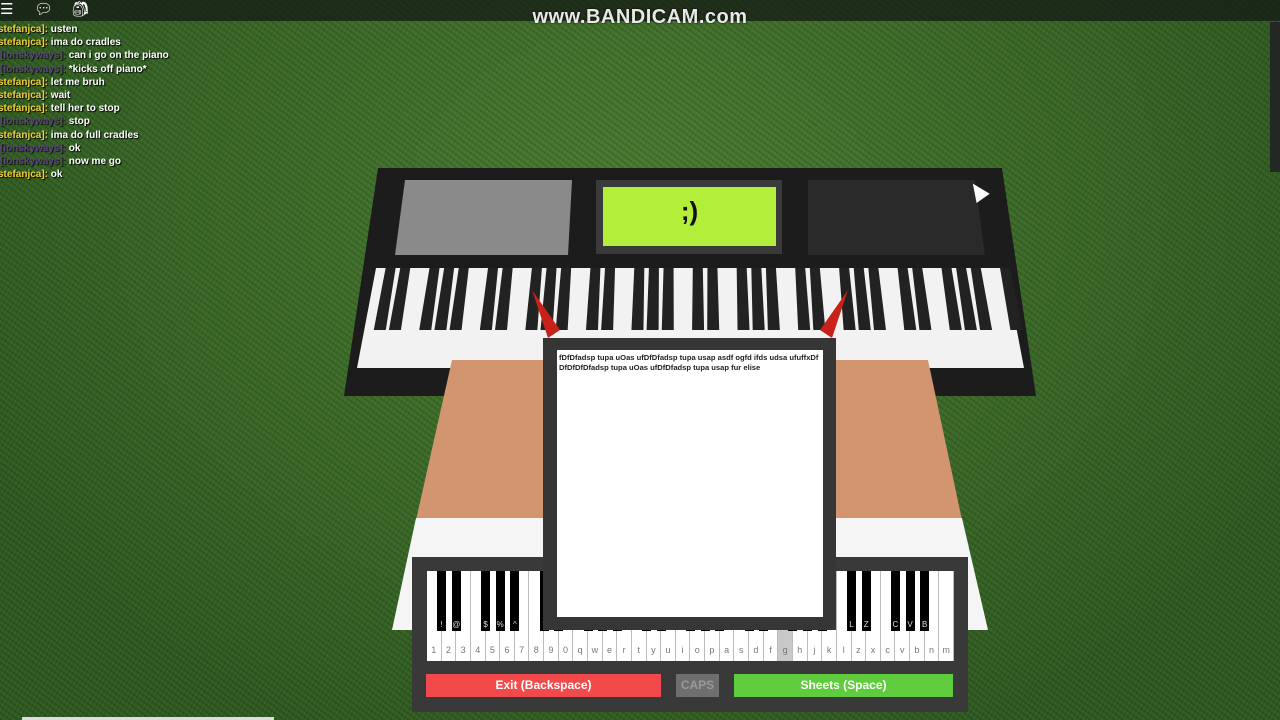 The image size is (1280, 720). Describe the element at coordinates (697, 685) in the screenshot. I see `caps-button: CAPS` at that location.